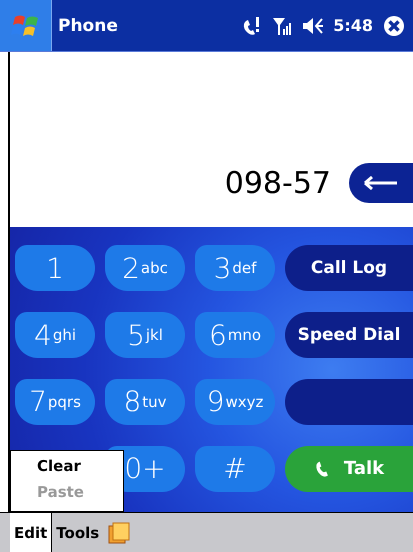 The width and height of the screenshot is (413, 552). I want to click on left-arrow-icon, so click(381, 183).